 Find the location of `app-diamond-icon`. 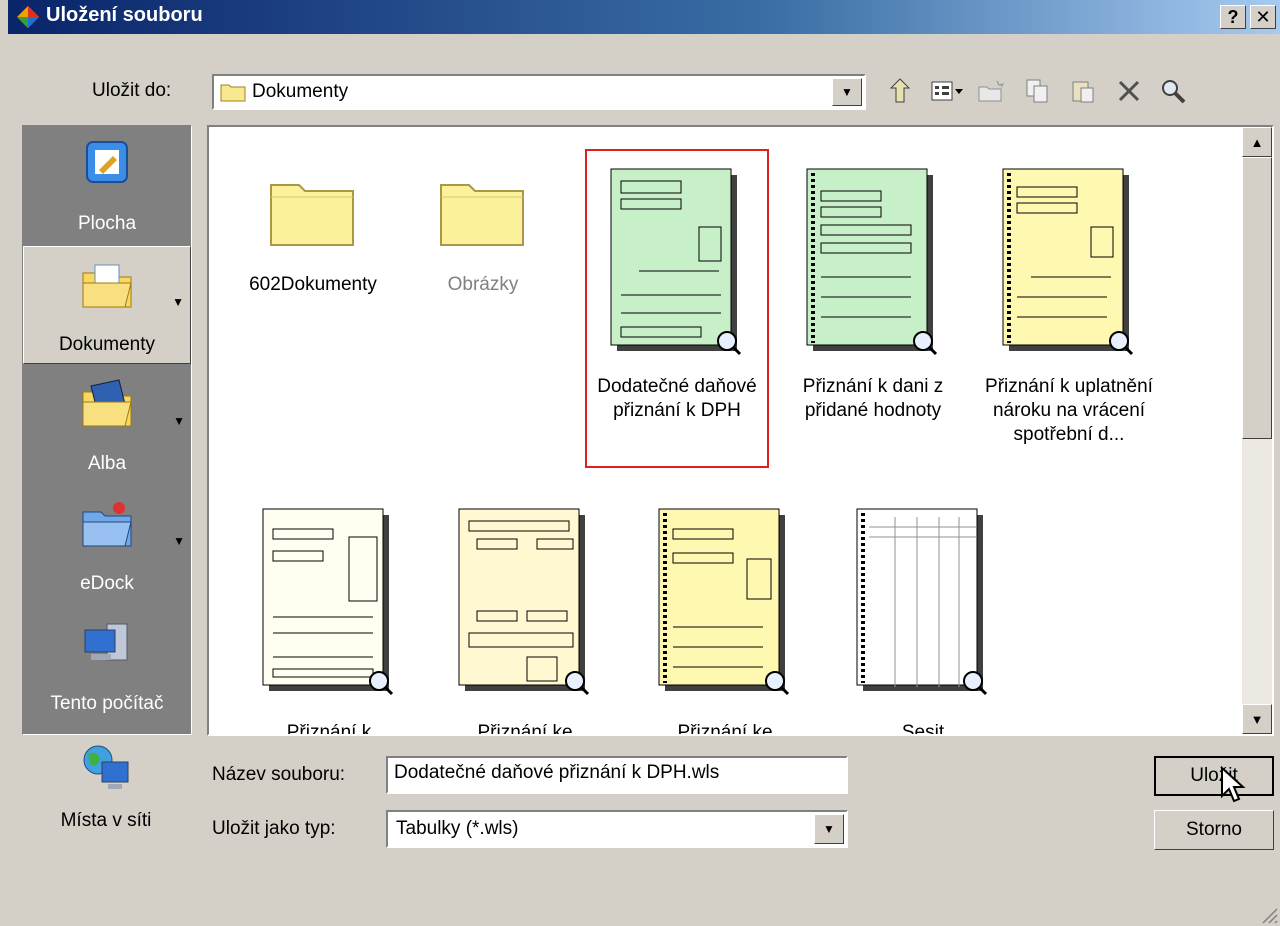

app-diamond-icon is located at coordinates (28, 17).